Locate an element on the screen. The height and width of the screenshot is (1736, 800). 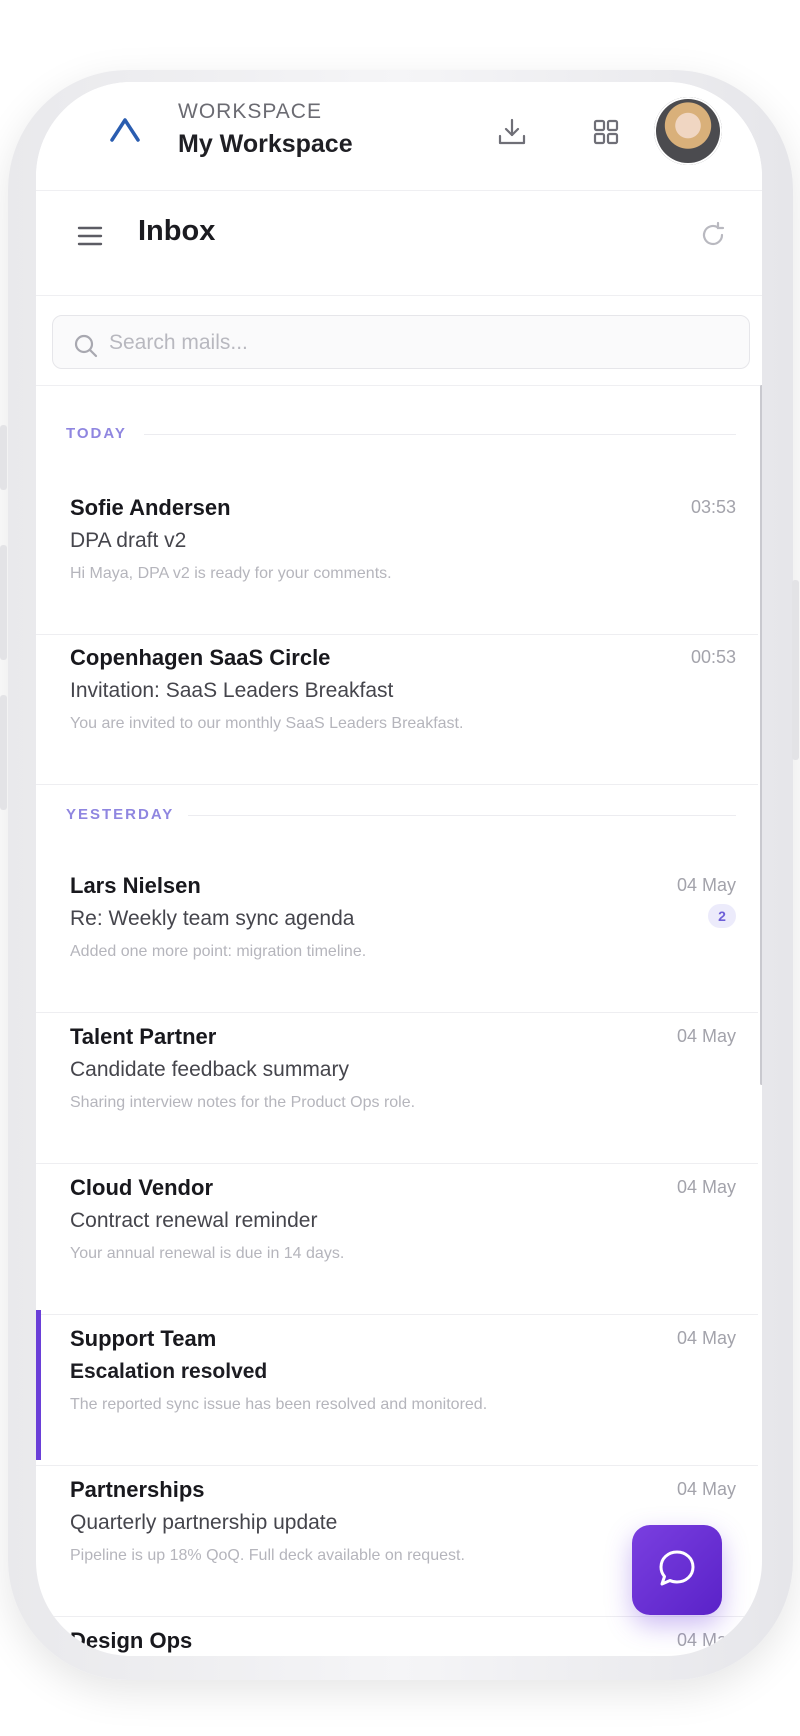
mail-subject: Invitation: SaaS Leaders Breakfast is located at coordinates (232, 690).